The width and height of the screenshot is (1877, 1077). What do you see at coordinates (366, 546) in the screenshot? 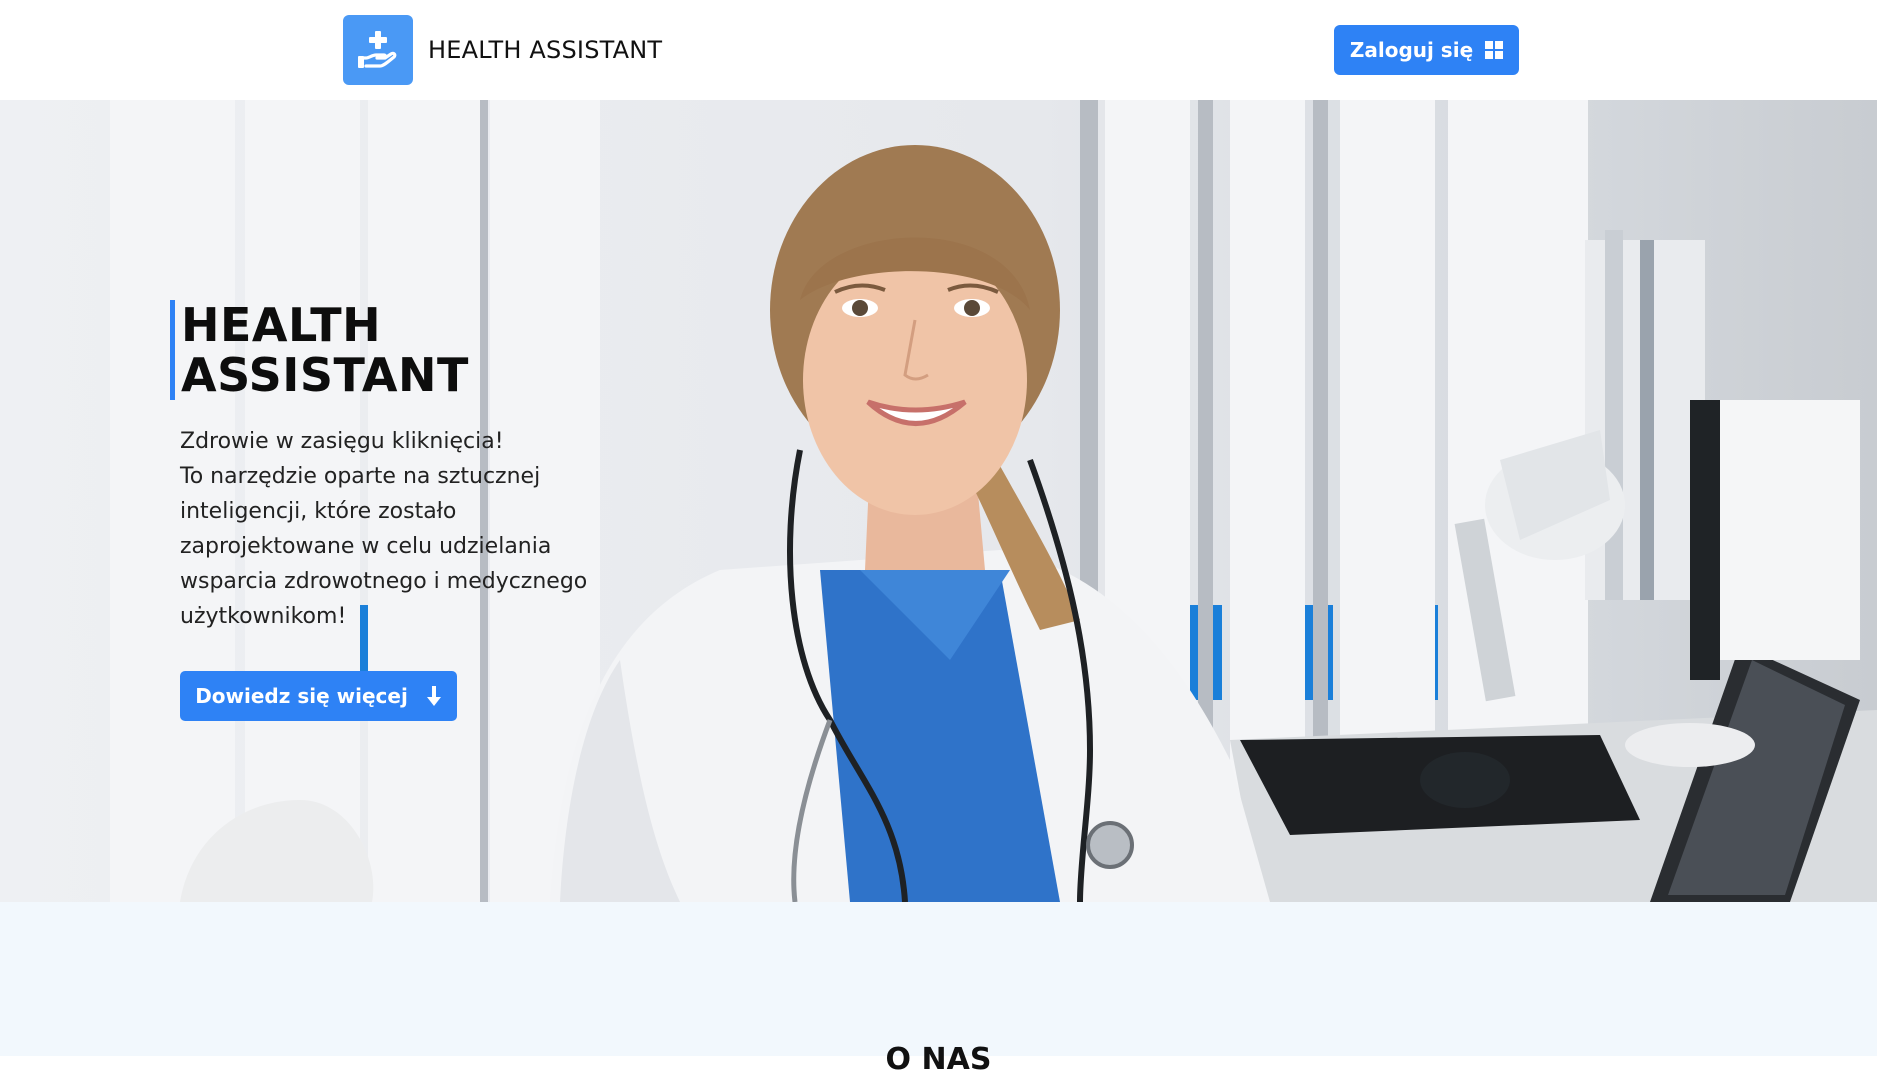
I see `hero-description-line: zaprojektowane w celu udzielania` at bounding box center [366, 546].